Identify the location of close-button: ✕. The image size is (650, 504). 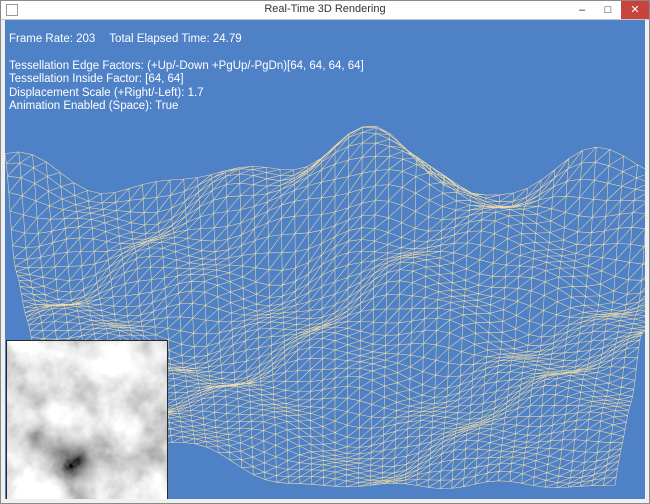
(635, 10).